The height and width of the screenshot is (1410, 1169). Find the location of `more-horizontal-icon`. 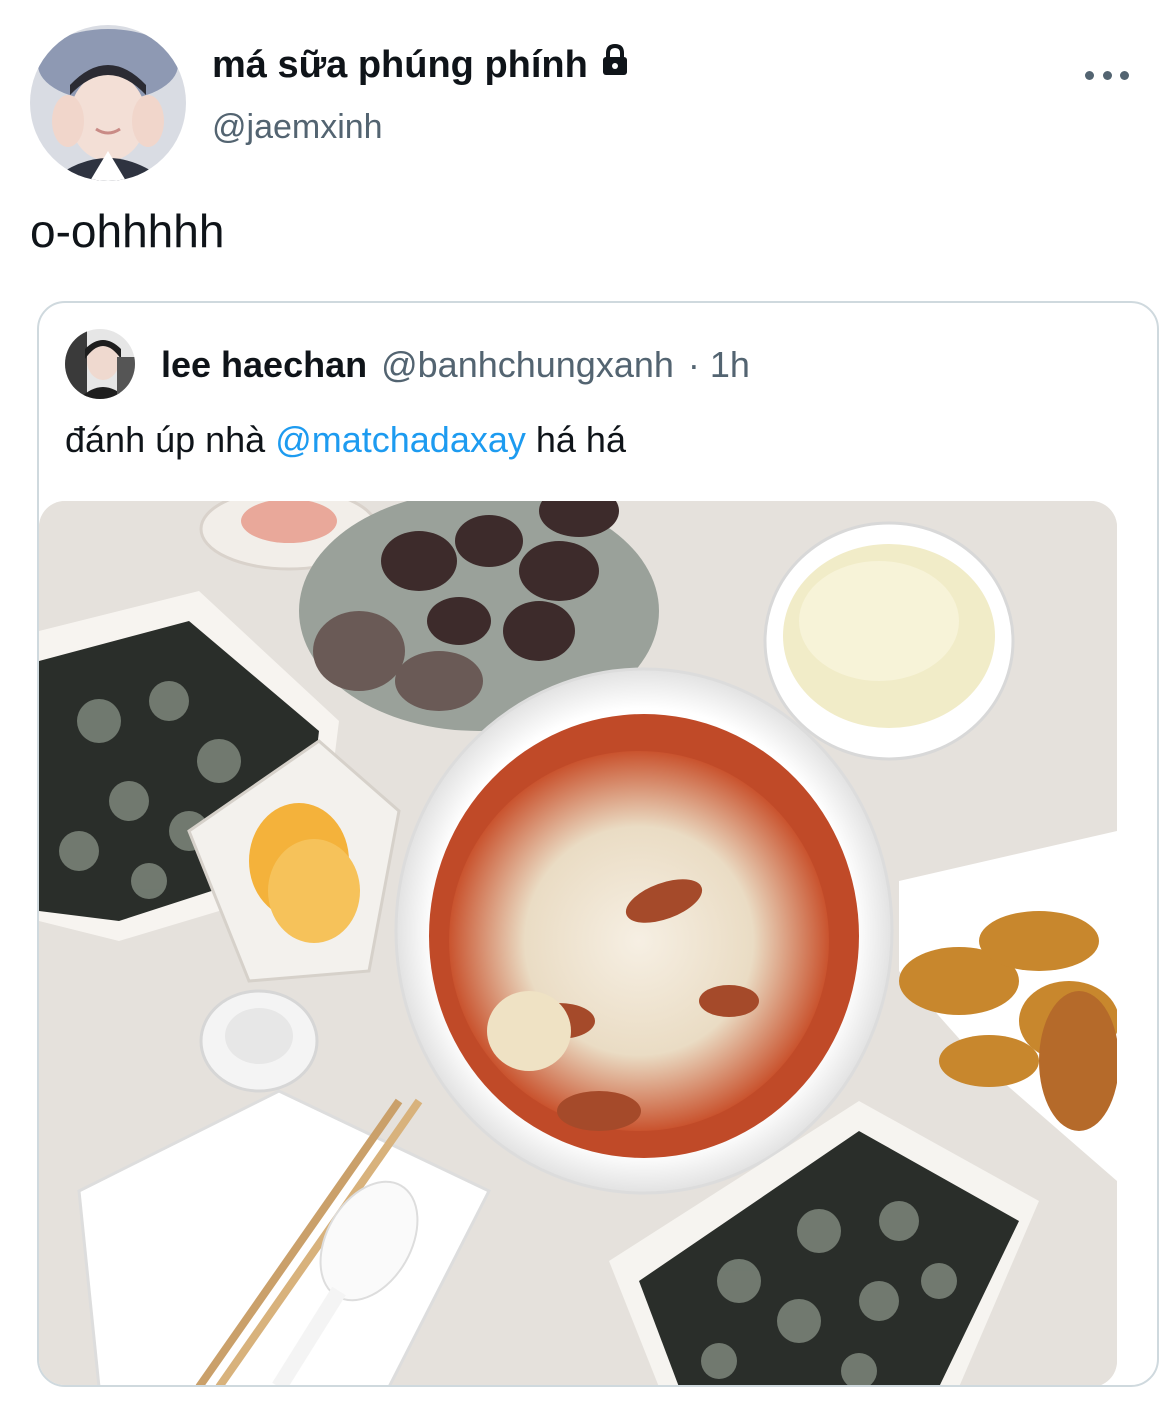

more-horizontal-icon is located at coordinates (1107, 75).